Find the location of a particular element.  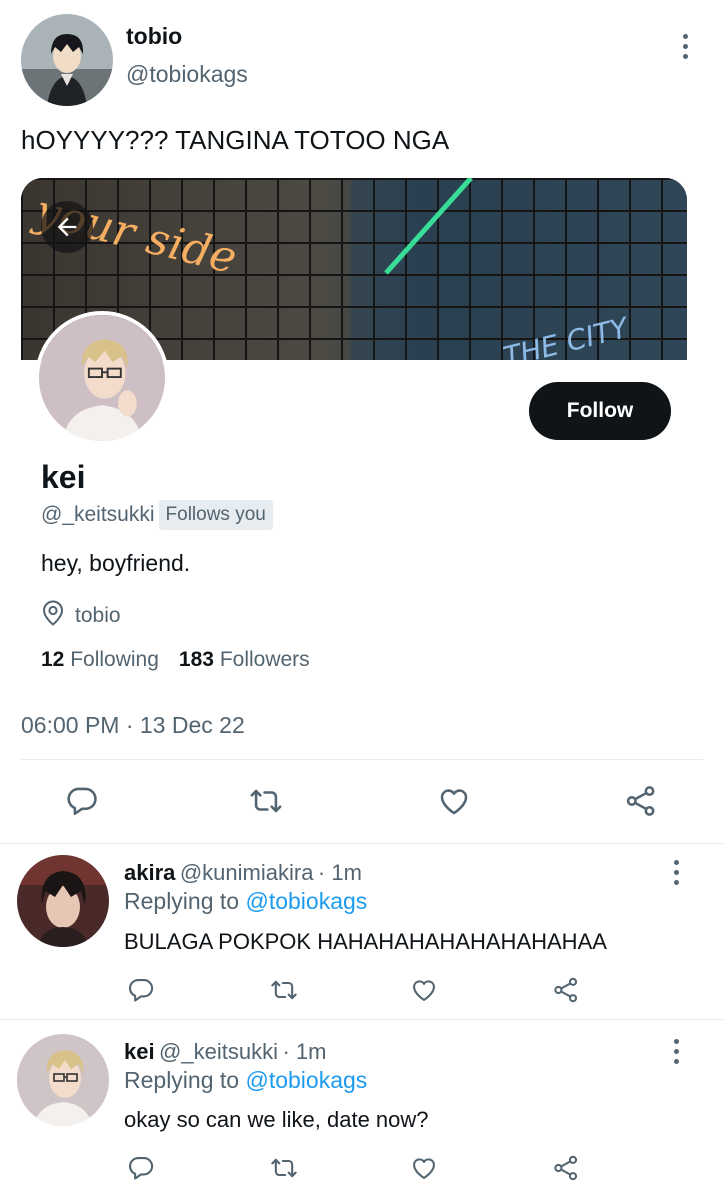

profile-name: kei is located at coordinates (63, 477).